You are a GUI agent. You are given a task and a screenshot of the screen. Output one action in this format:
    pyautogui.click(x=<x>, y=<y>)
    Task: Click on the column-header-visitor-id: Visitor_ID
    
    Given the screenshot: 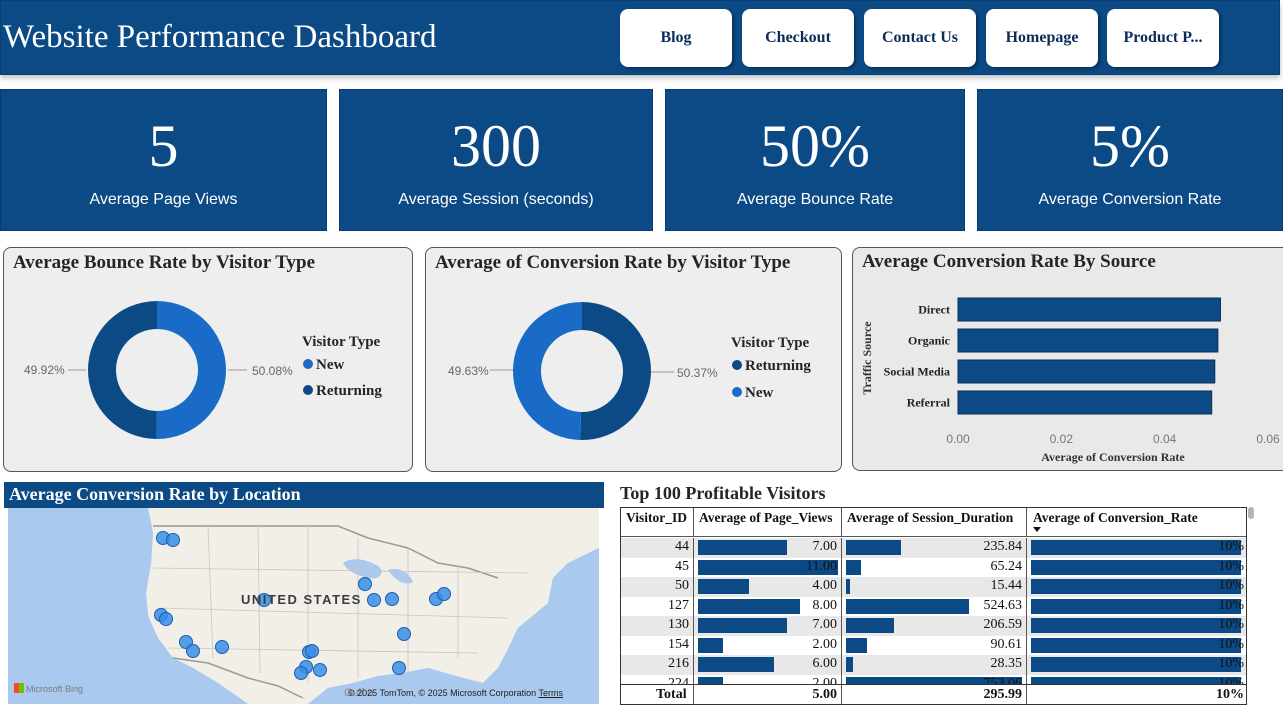 What is the action you would take?
    pyautogui.click(x=657, y=522)
    